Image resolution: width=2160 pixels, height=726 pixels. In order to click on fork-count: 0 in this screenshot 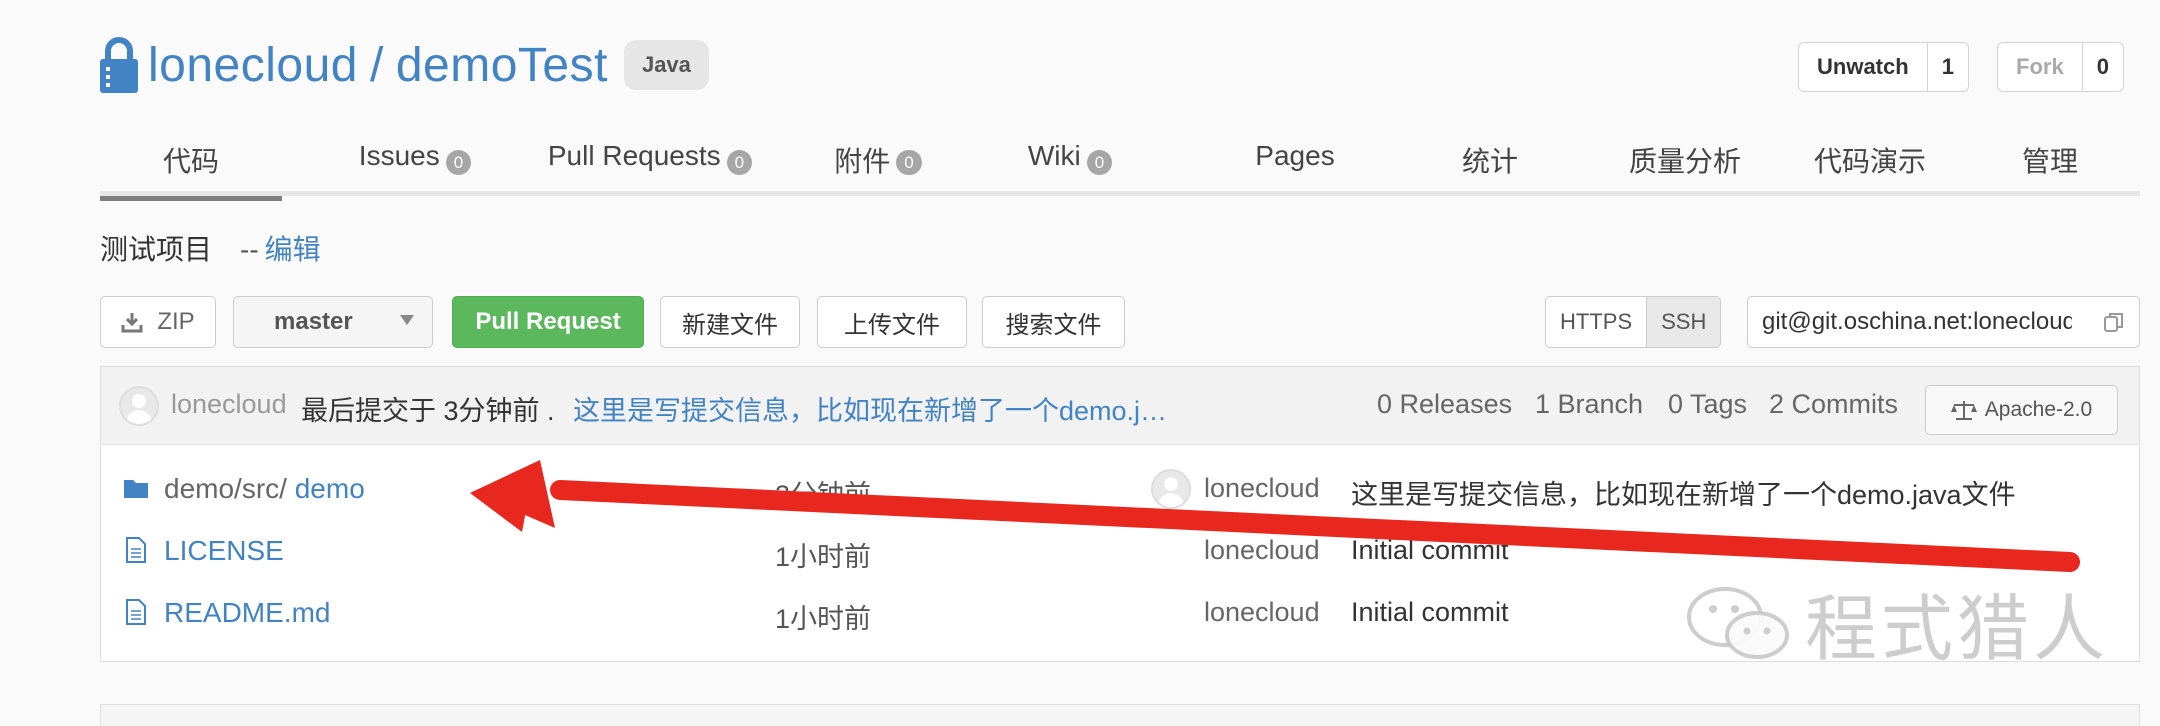, I will do `click(2103, 67)`.